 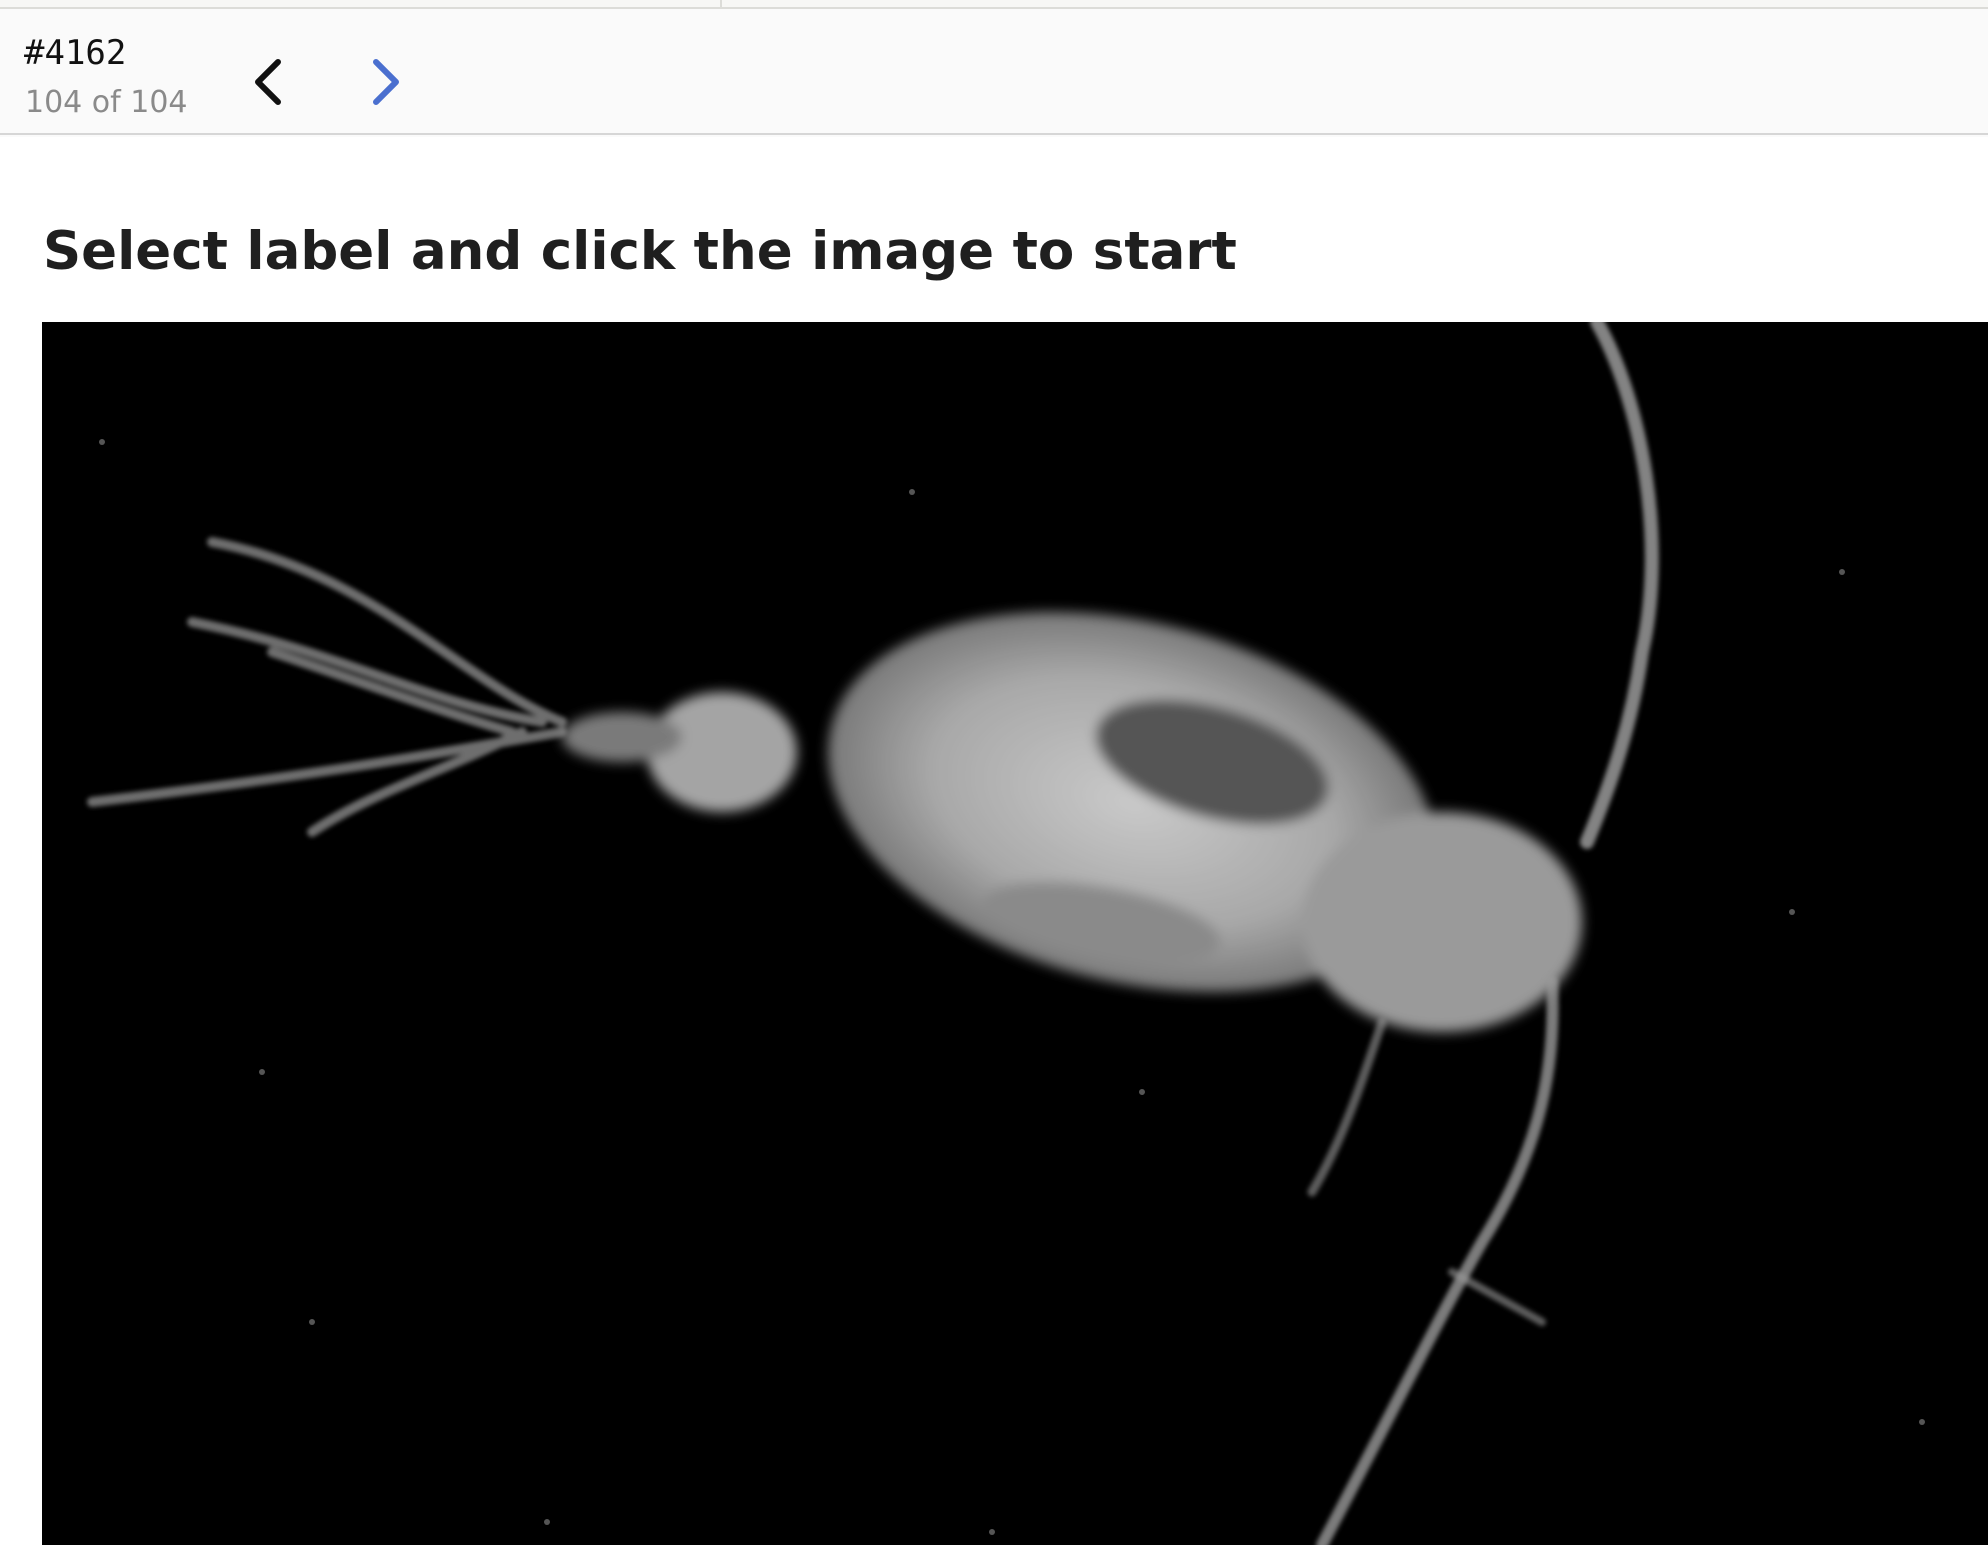 What do you see at coordinates (721, 4) in the screenshot?
I see `top-divider` at bounding box center [721, 4].